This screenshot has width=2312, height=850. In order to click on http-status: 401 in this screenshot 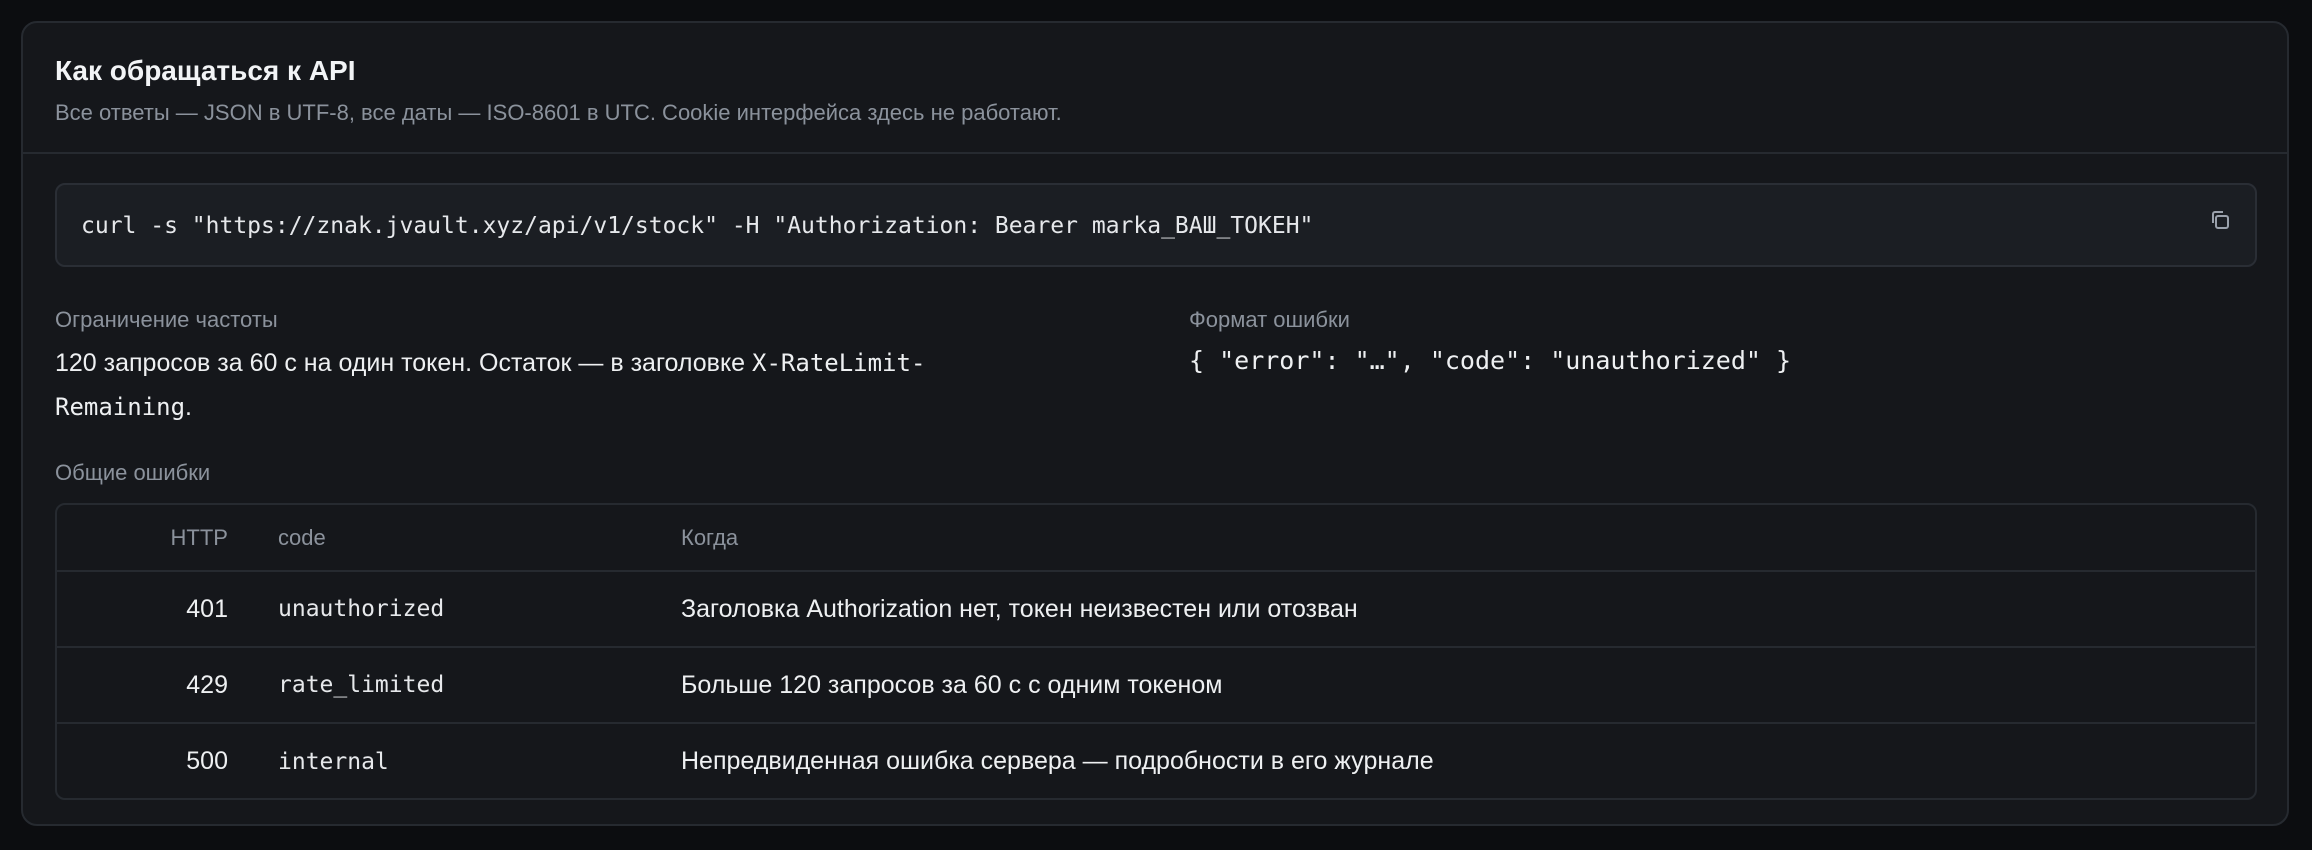, I will do `click(207, 608)`.